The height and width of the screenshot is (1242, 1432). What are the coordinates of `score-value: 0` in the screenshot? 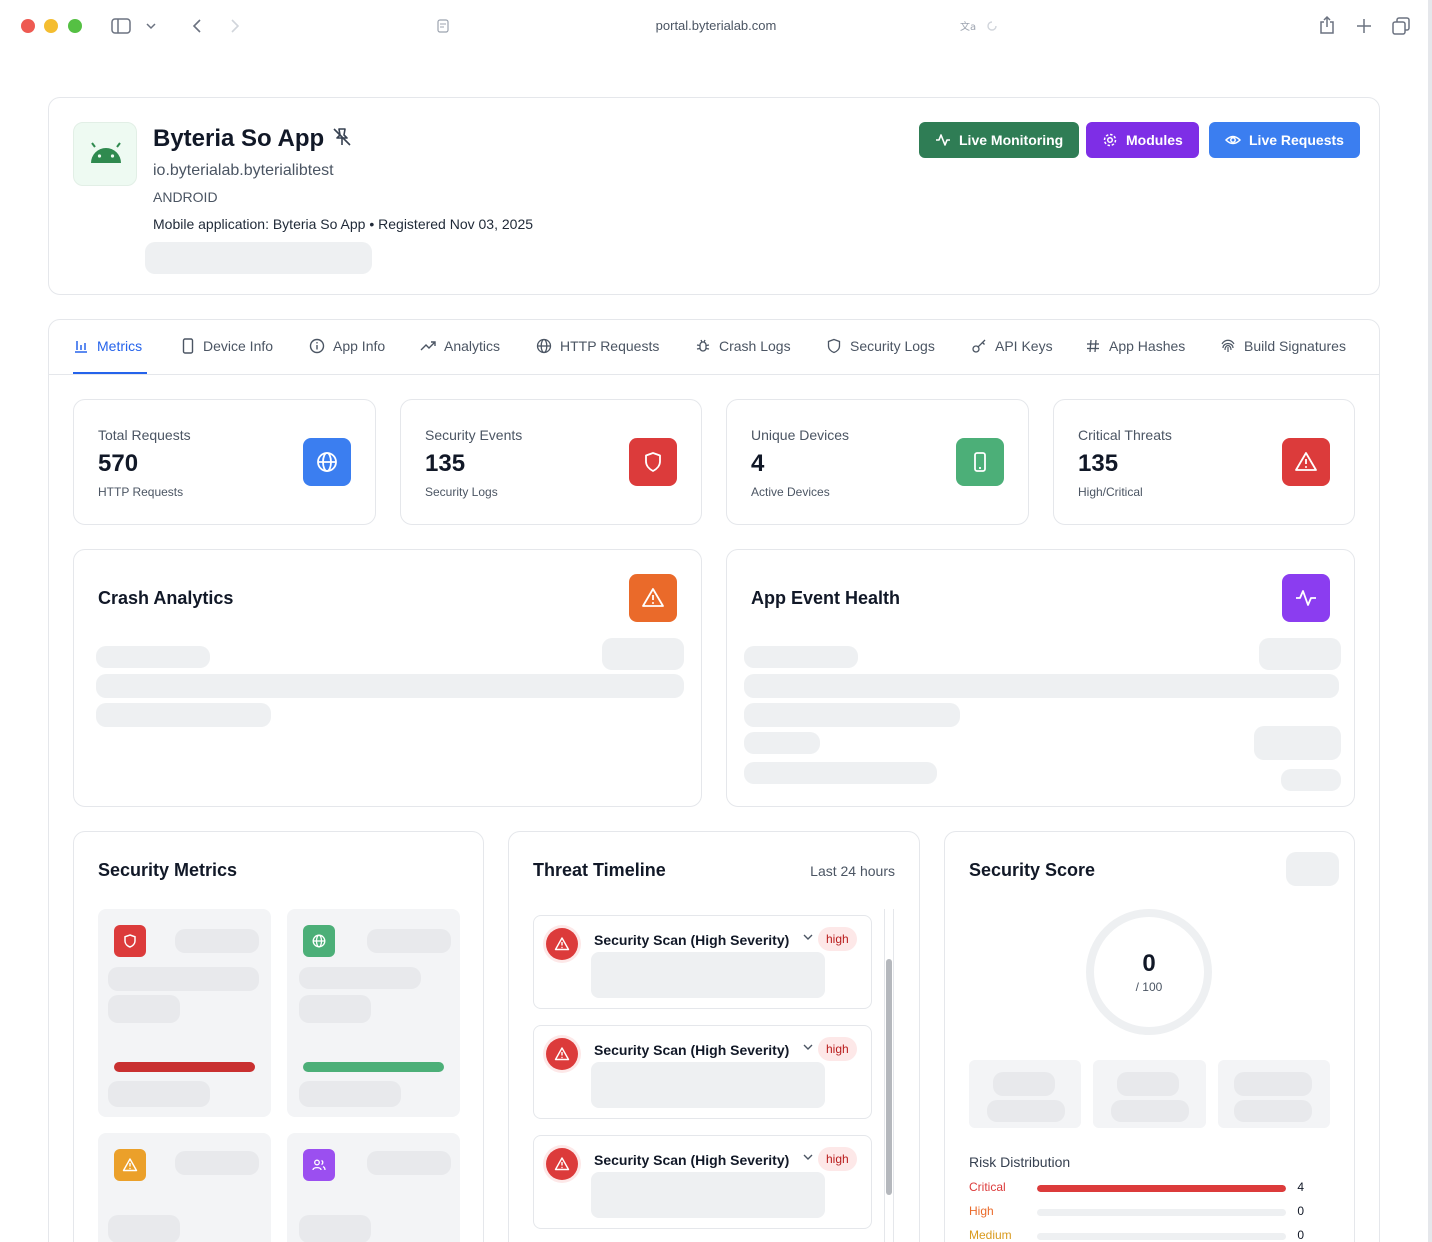 It's located at (1149, 963).